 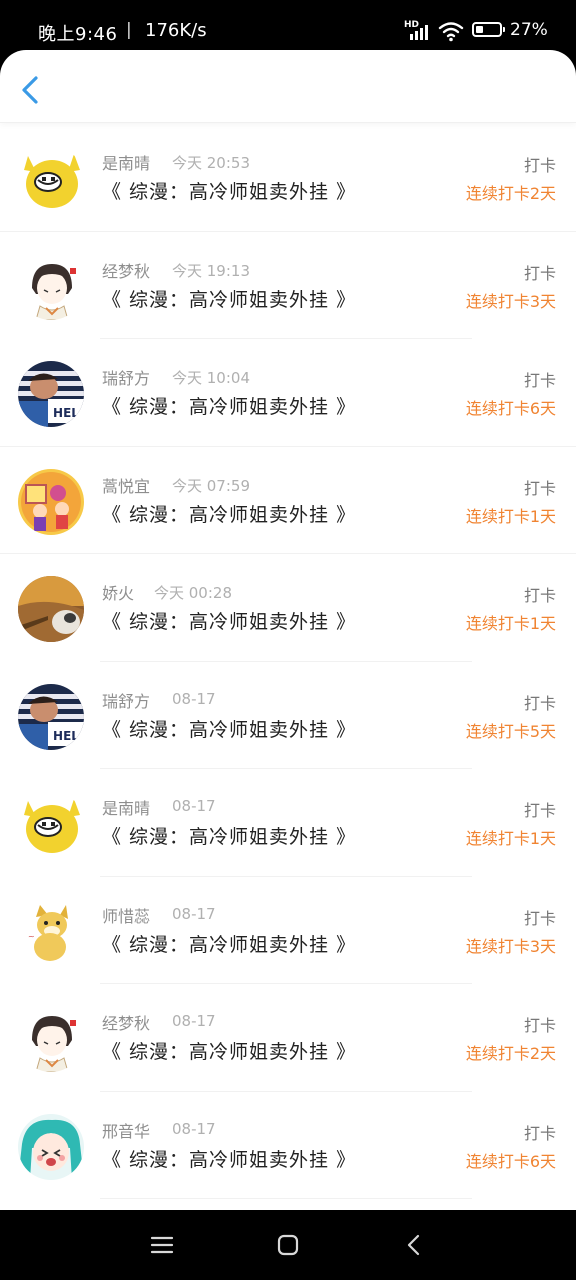 What do you see at coordinates (451, 32) in the screenshot?
I see `wifi-icon` at bounding box center [451, 32].